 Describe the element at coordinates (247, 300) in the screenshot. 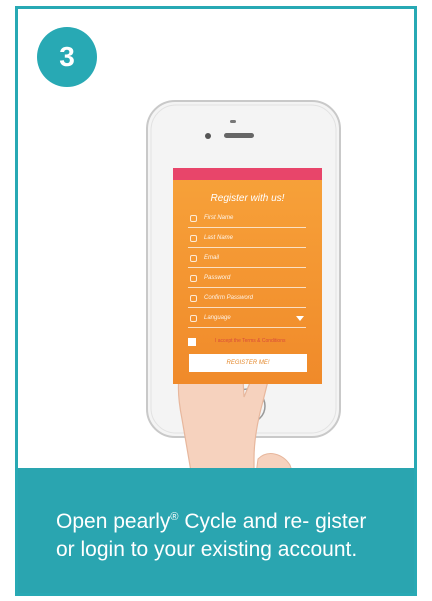

I see `confirm-password-field: Confirm Password` at that location.